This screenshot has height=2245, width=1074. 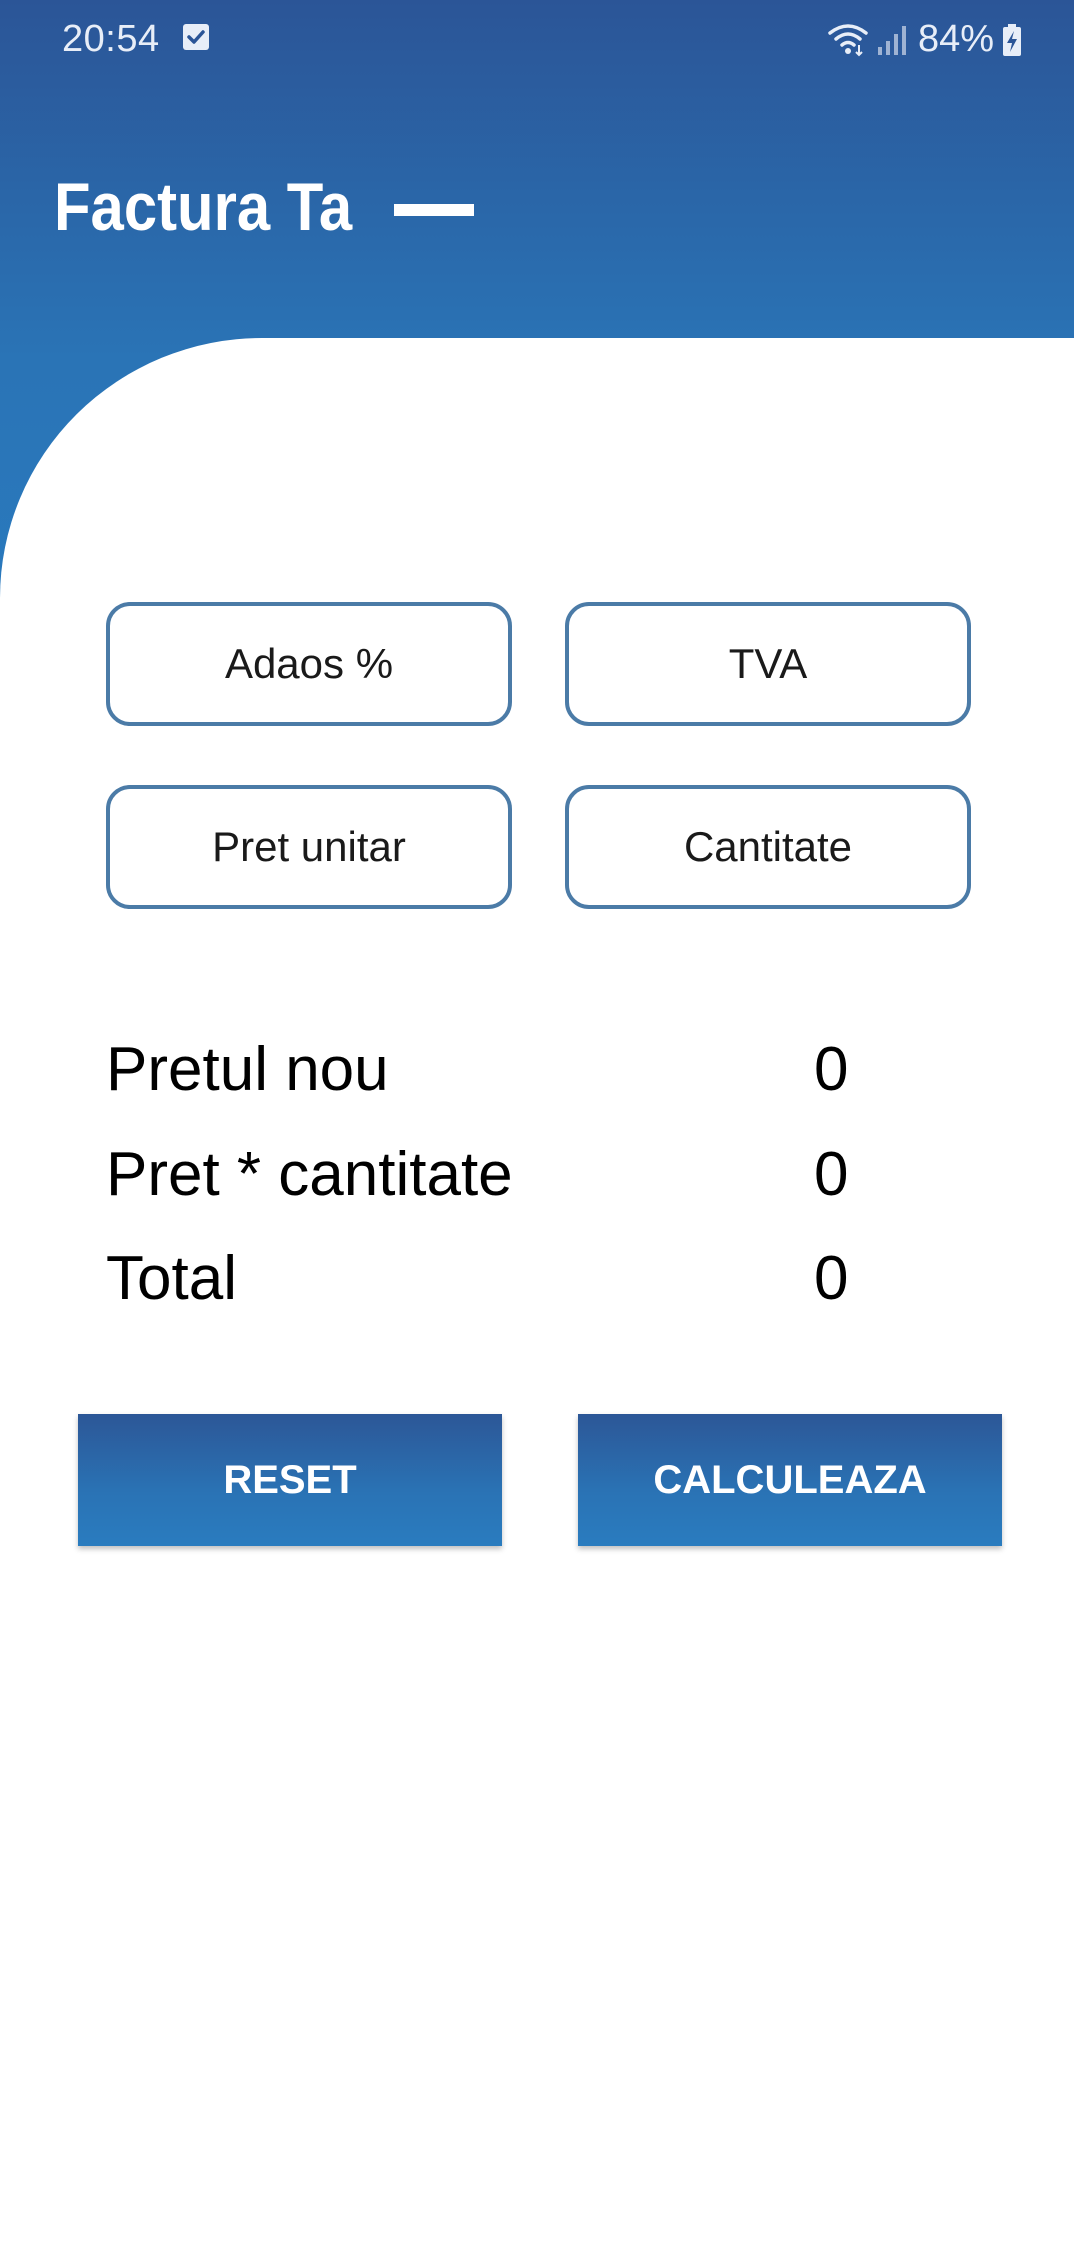 I want to click on adaos-field, so click(x=309, y=664).